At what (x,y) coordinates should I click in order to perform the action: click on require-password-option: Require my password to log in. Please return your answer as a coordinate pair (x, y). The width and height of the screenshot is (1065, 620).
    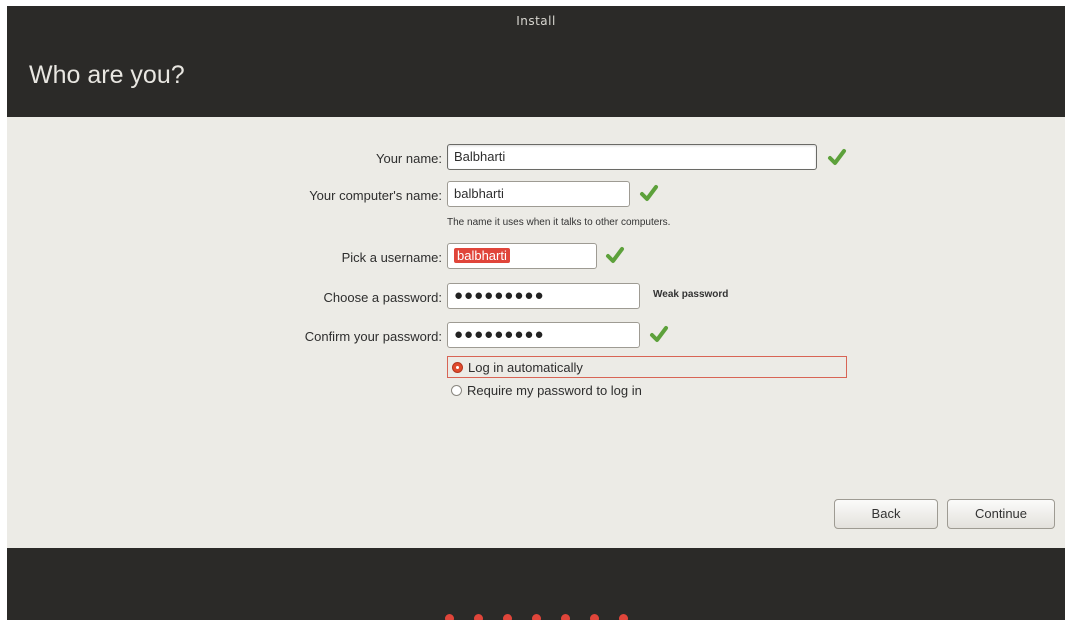
    Looking at the image, I should click on (544, 390).